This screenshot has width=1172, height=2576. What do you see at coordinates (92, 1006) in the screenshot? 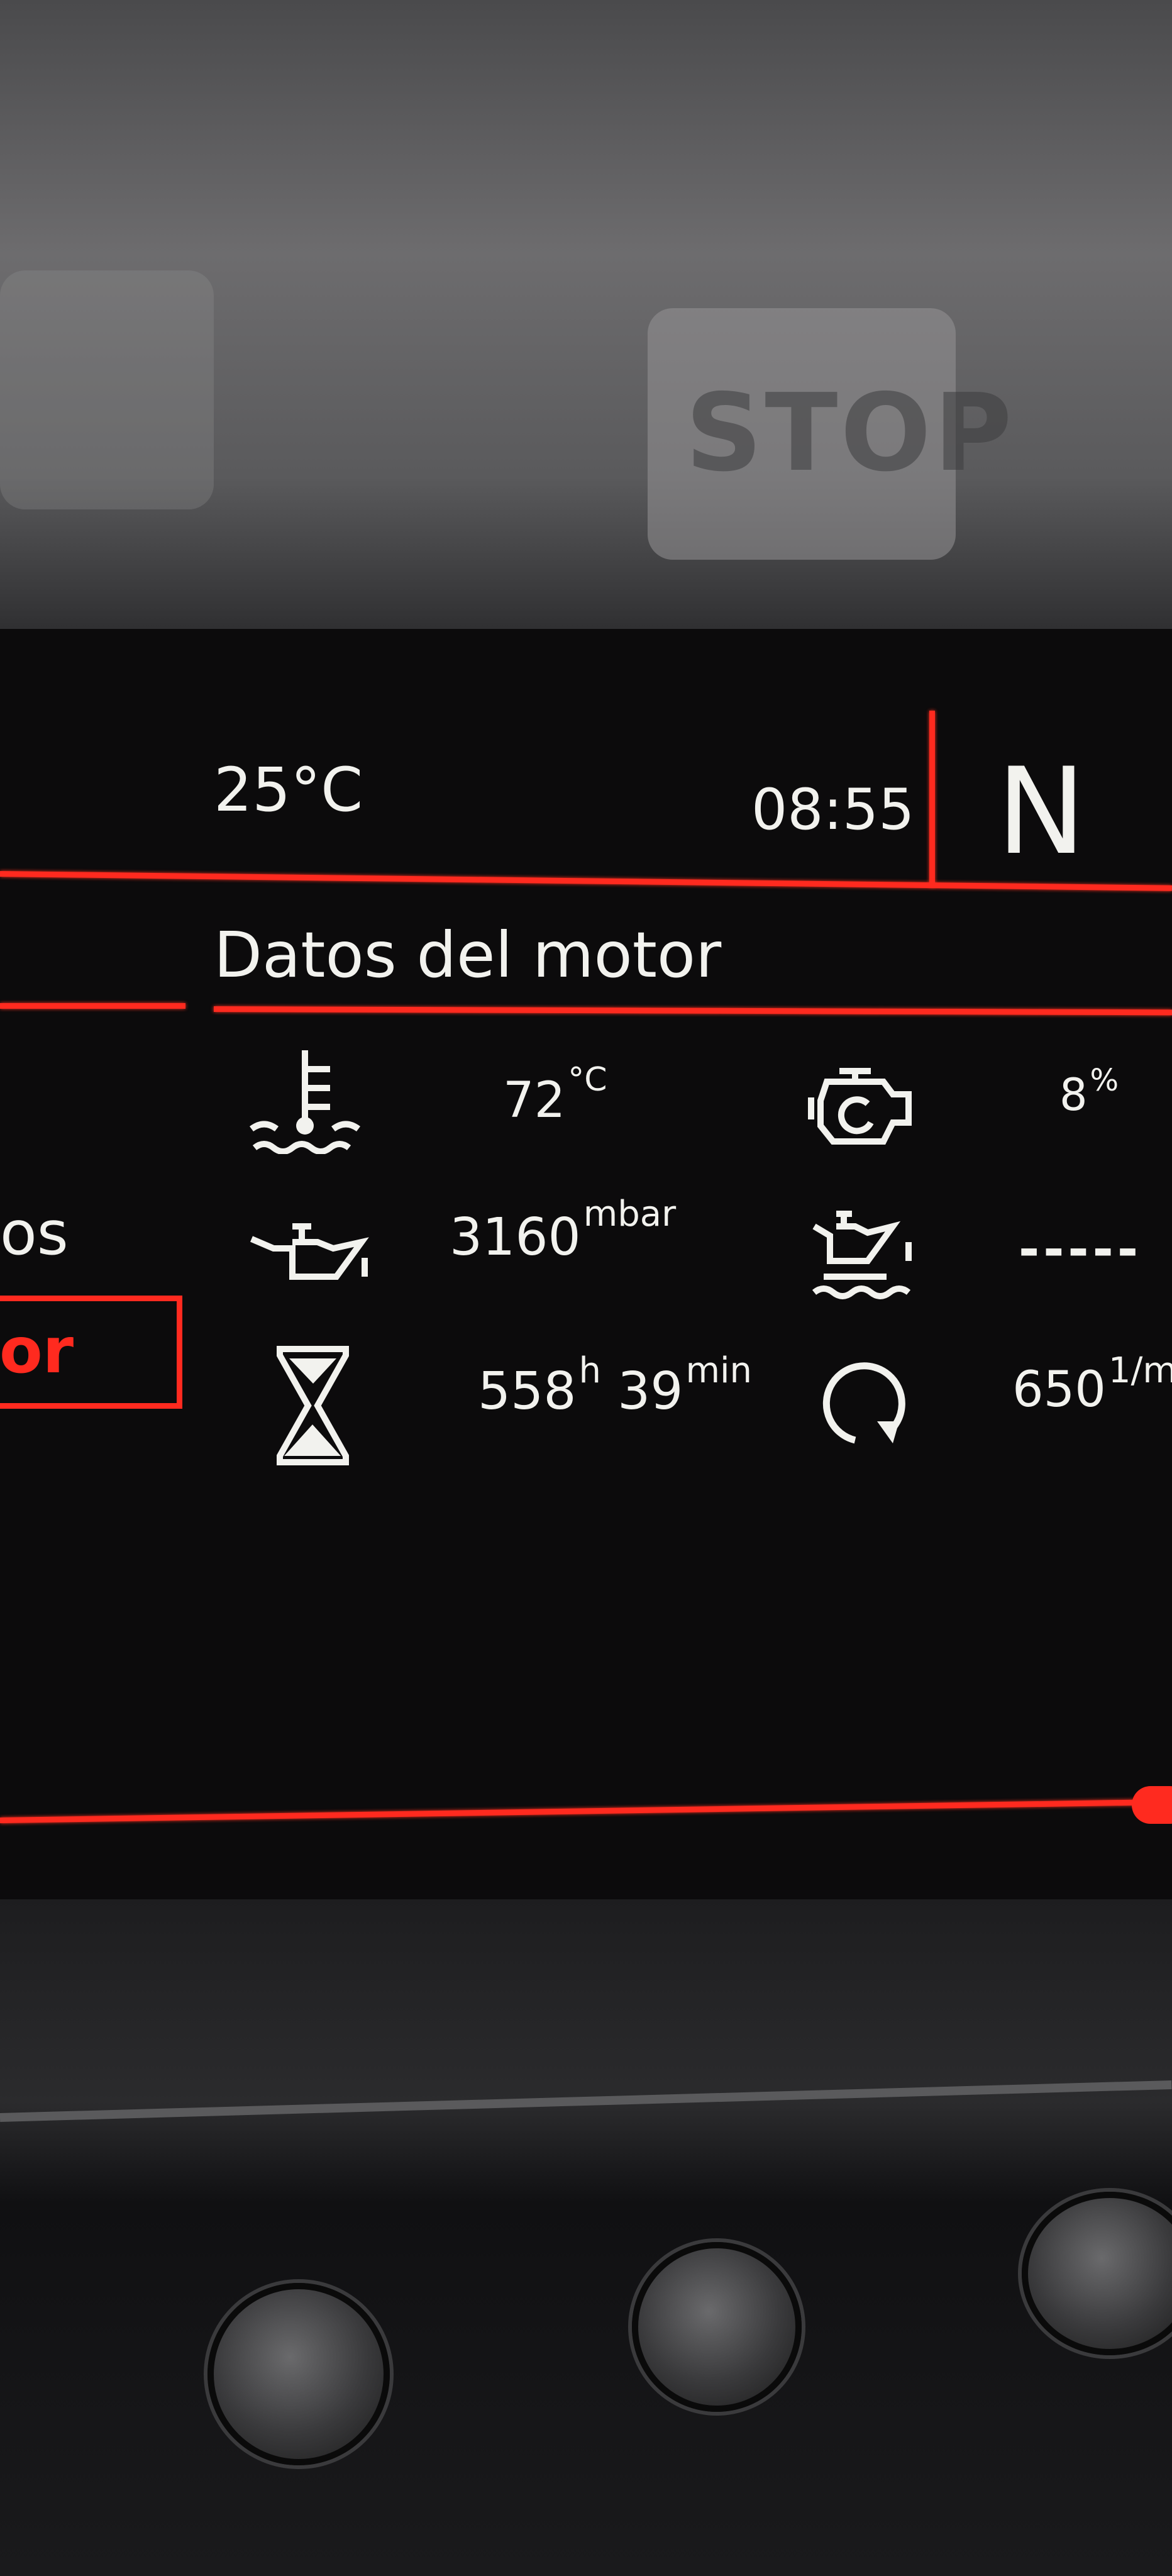
I see `menu-separator` at bounding box center [92, 1006].